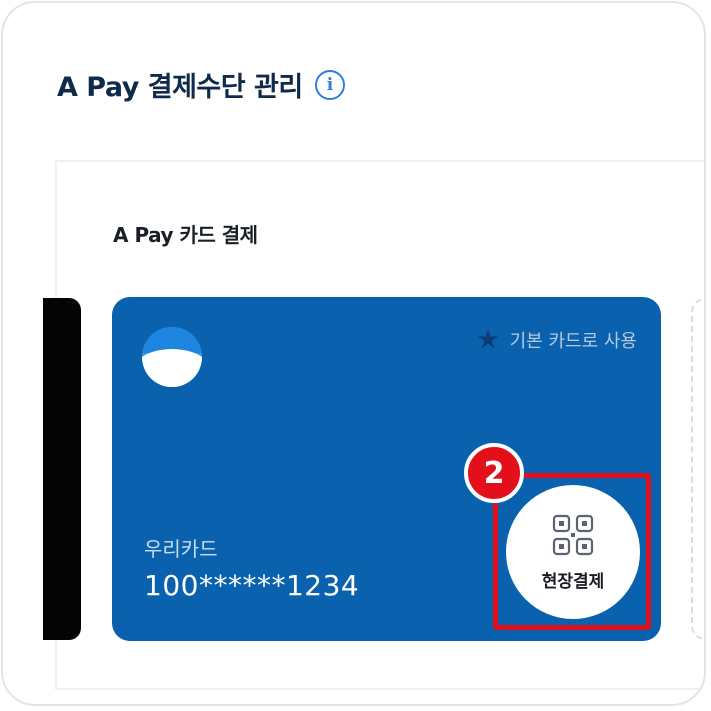  What do you see at coordinates (697, 469) in the screenshot?
I see `next-card-placeholder` at bounding box center [697, 469].